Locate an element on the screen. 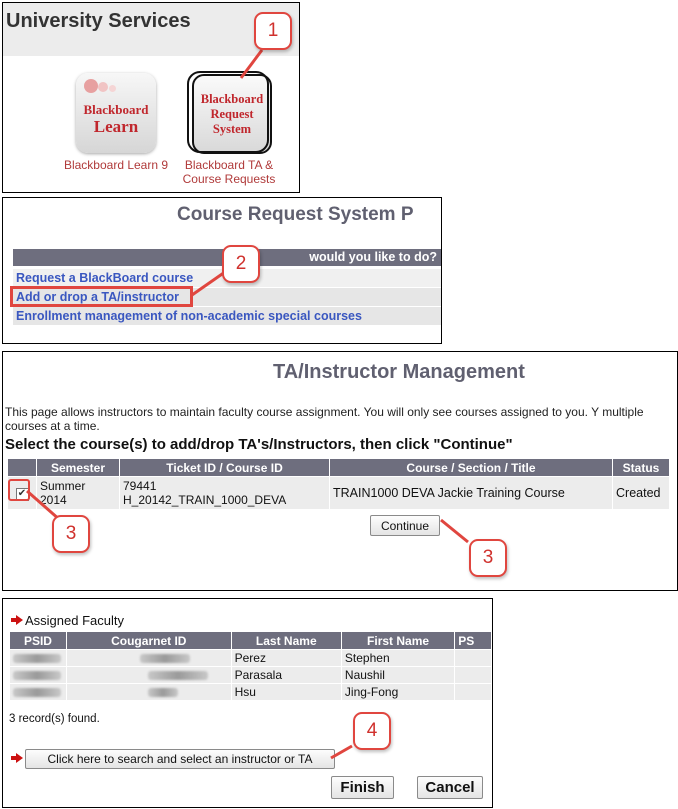  page-title: Course Request System P is located at coordinates (295, 214).